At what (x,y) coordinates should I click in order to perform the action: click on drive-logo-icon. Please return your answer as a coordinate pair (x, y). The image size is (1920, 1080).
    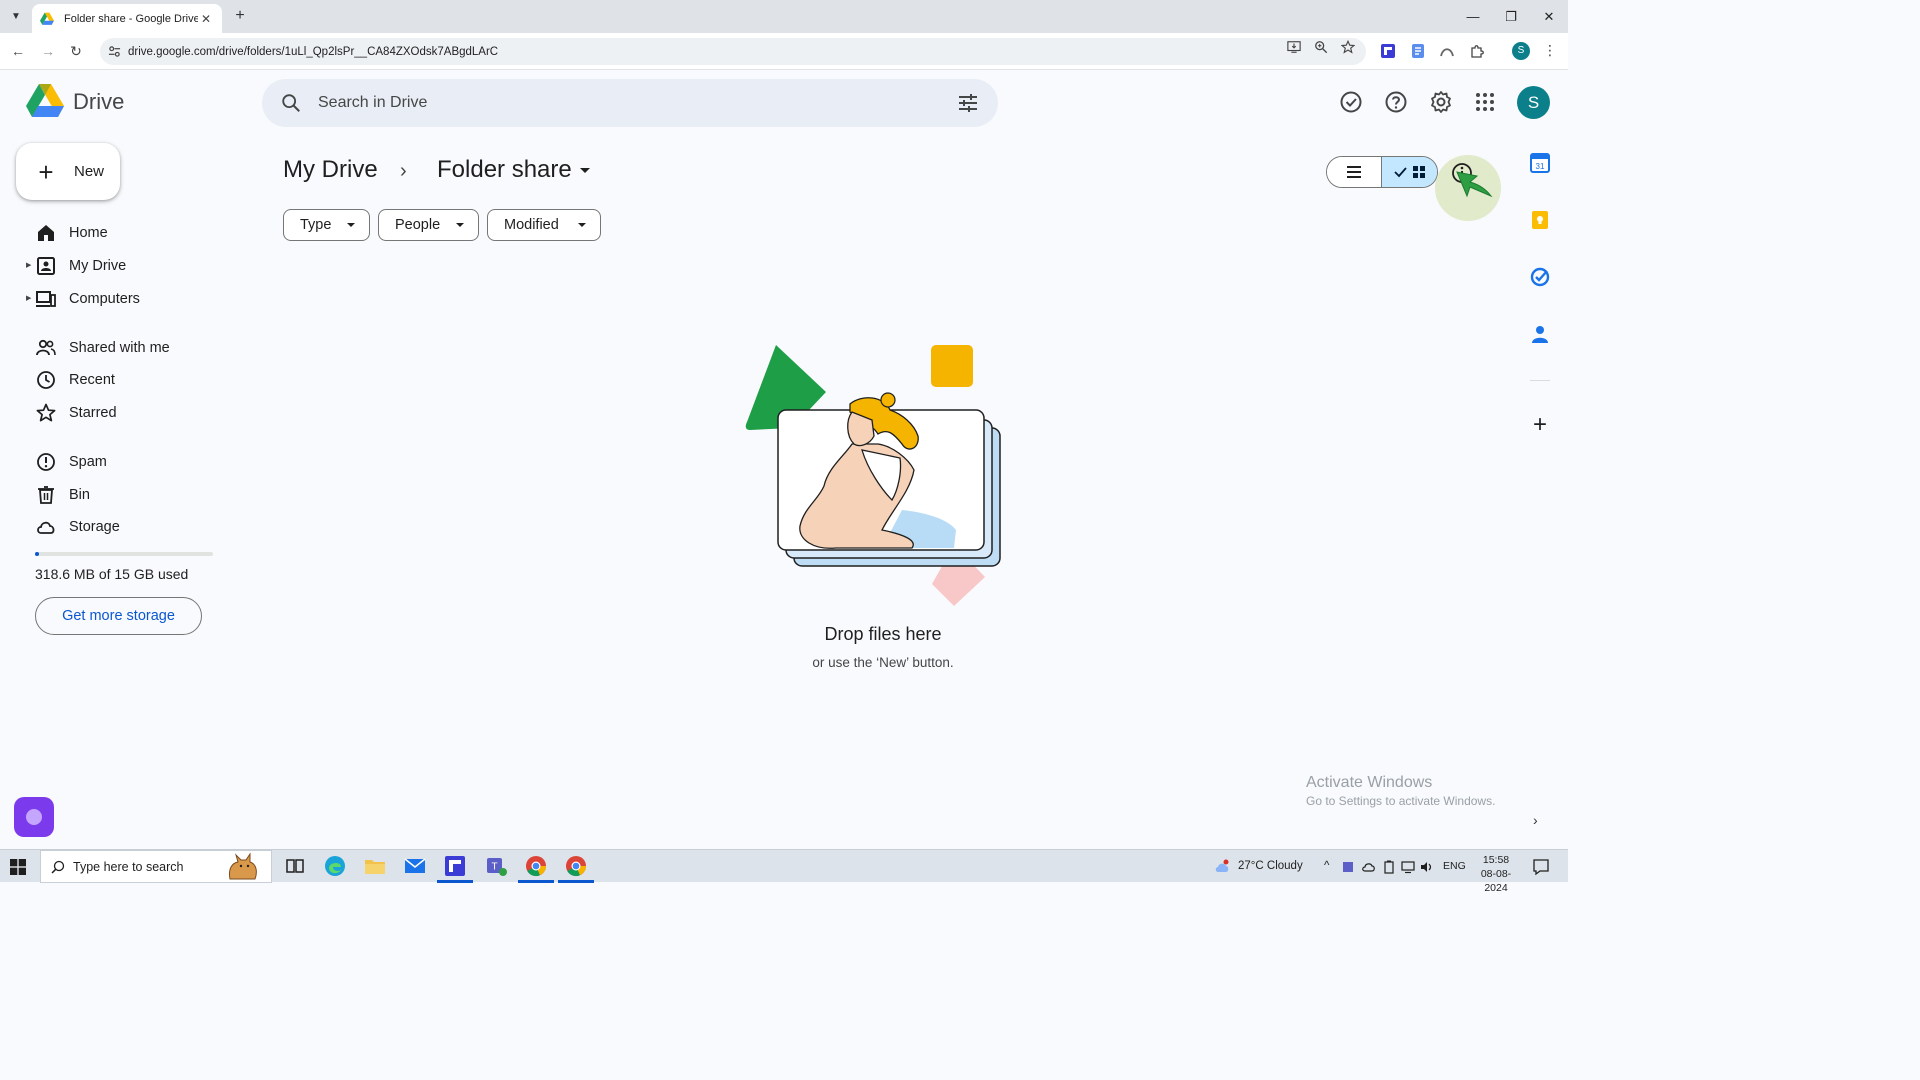
    Looking at the image, I should click on (45, 101).